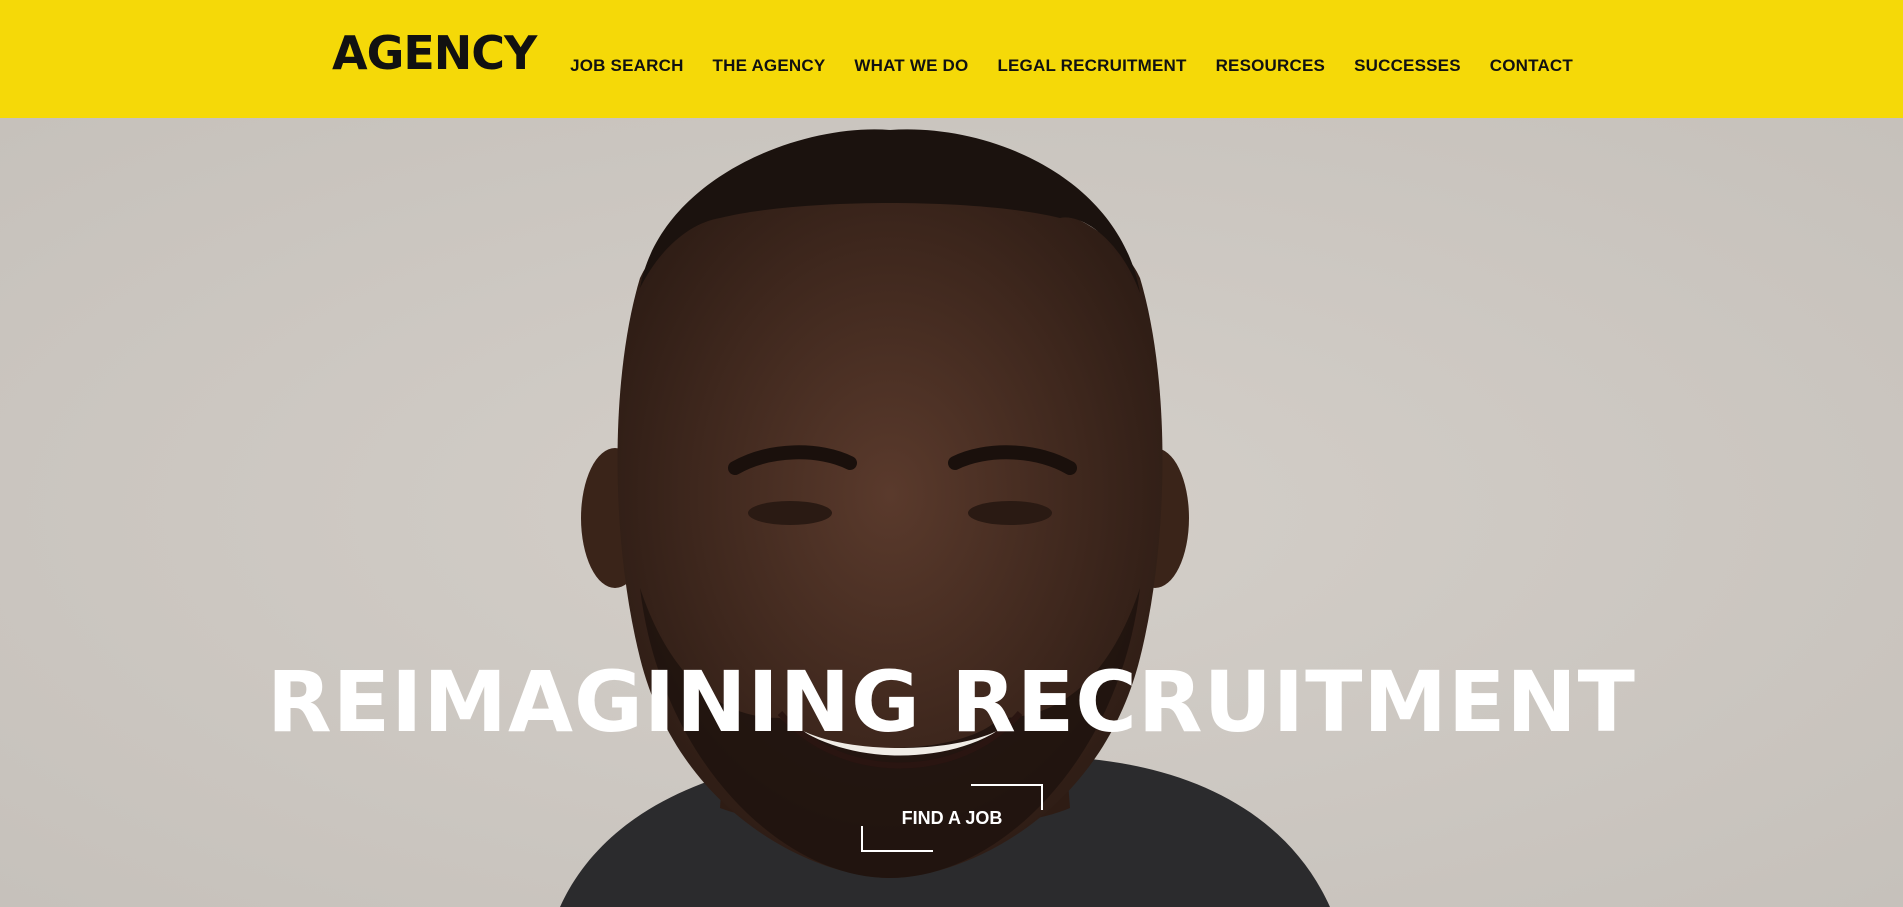  I want to click on find-a-job-button: FIND A JOB, so click(952, 818).